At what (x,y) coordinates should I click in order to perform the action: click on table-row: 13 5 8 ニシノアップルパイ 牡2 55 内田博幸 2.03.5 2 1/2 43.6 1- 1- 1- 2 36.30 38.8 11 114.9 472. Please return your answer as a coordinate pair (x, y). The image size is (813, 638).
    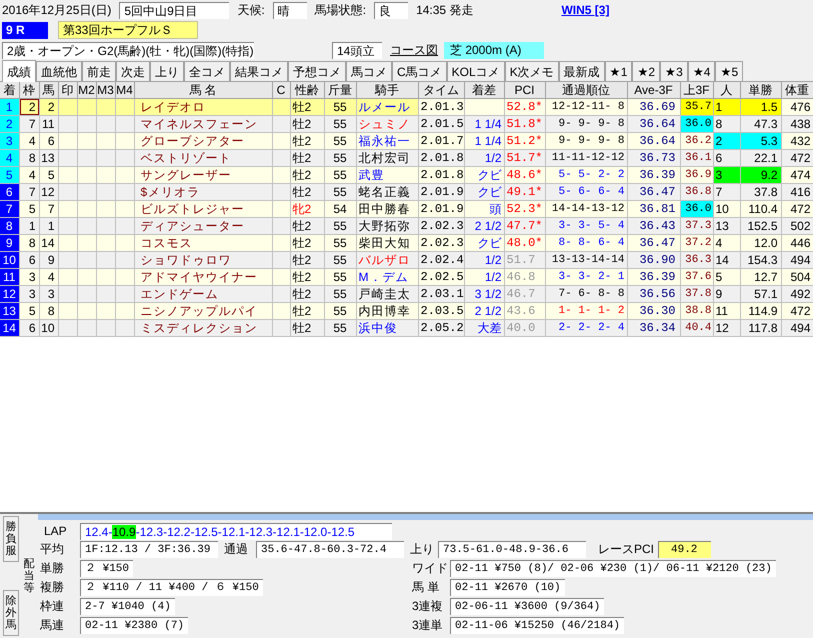
    Looking at the image, I should click on (406, 311).